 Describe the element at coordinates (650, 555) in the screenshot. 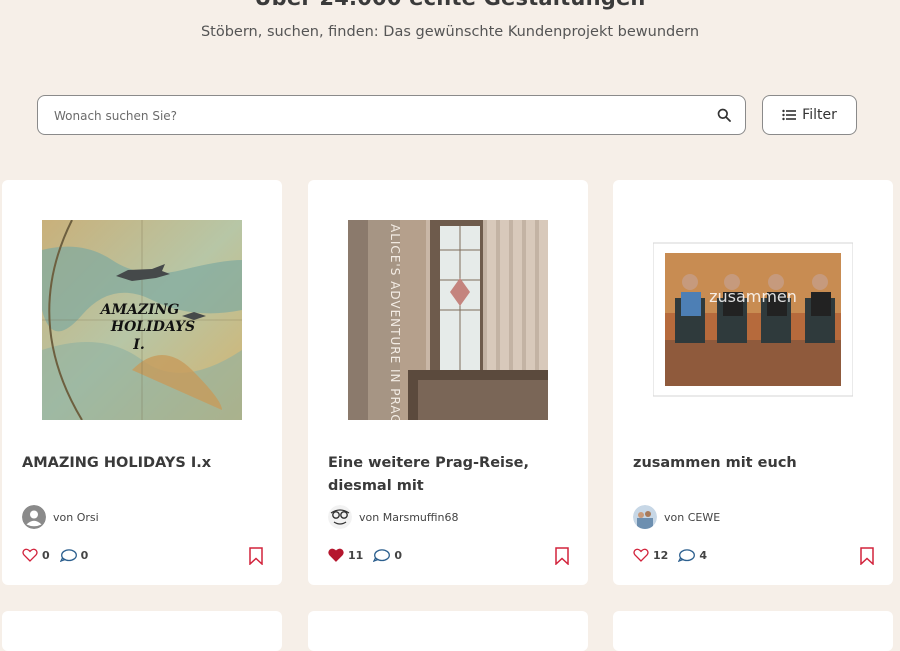

I see `like-stat: 12` at that location.